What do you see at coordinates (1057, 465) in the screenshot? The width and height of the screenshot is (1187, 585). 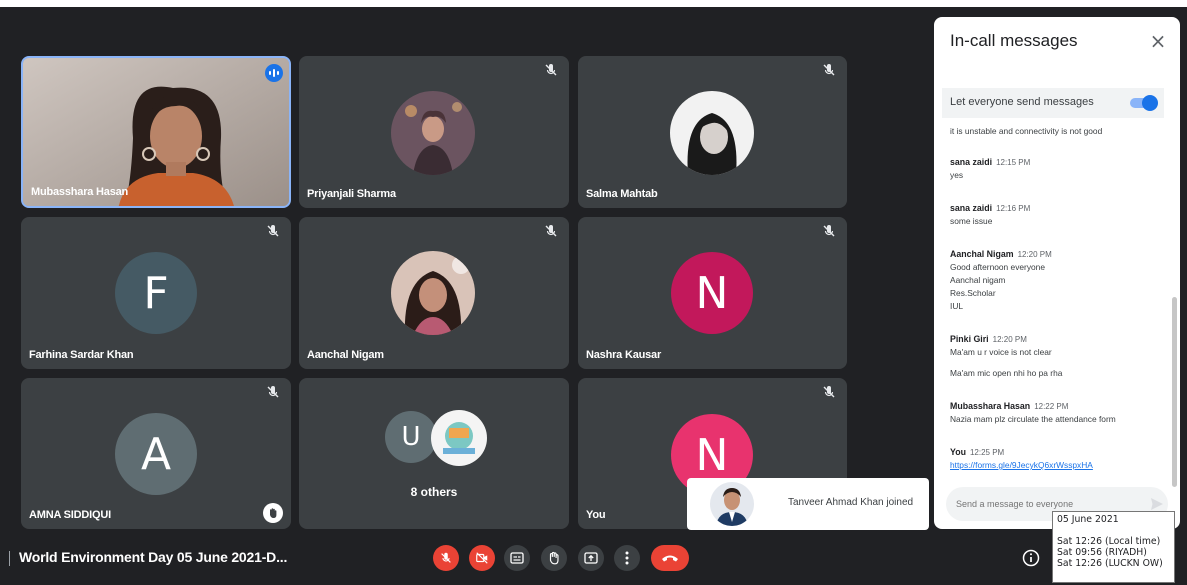 I see `message-link: https://forms.gle/9JecykQ6xrWsspxHA` at bounding box center [1057, 465].